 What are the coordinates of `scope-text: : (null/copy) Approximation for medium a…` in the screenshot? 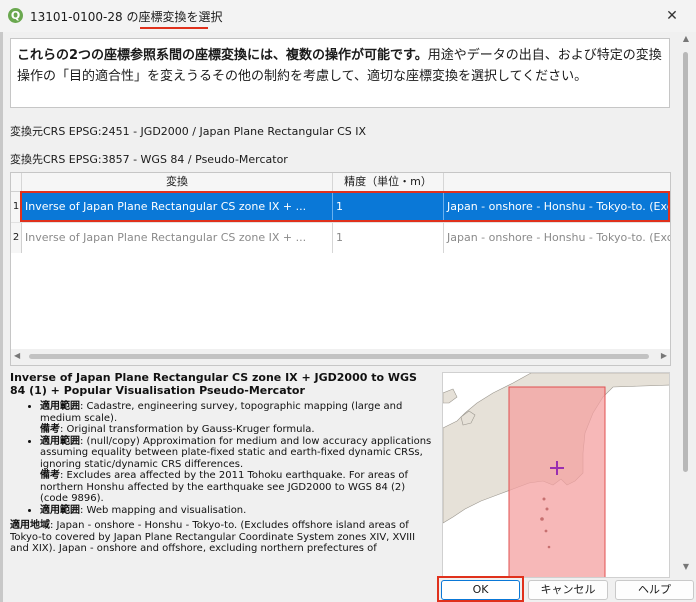 It's located at (236, 452).